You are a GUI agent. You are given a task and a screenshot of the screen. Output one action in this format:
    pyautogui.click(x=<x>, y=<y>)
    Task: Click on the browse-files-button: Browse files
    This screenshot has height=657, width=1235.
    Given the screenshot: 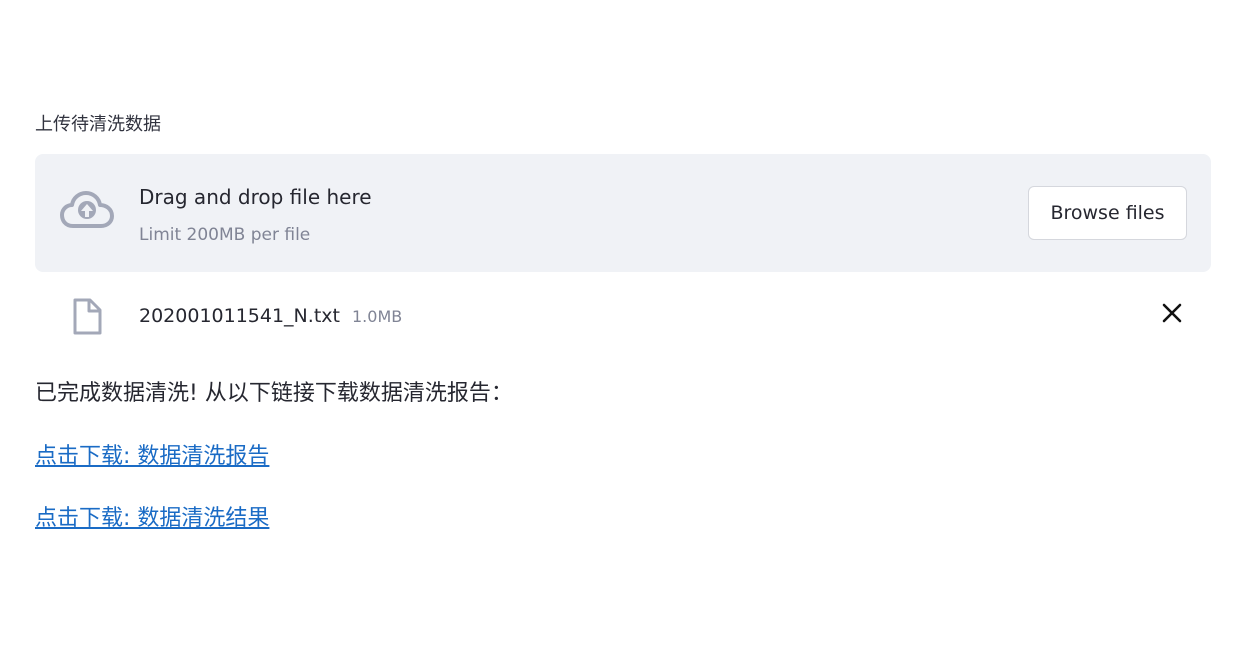 What is the action you would take?
    pyautogui.click(x=1107, y=213)
    